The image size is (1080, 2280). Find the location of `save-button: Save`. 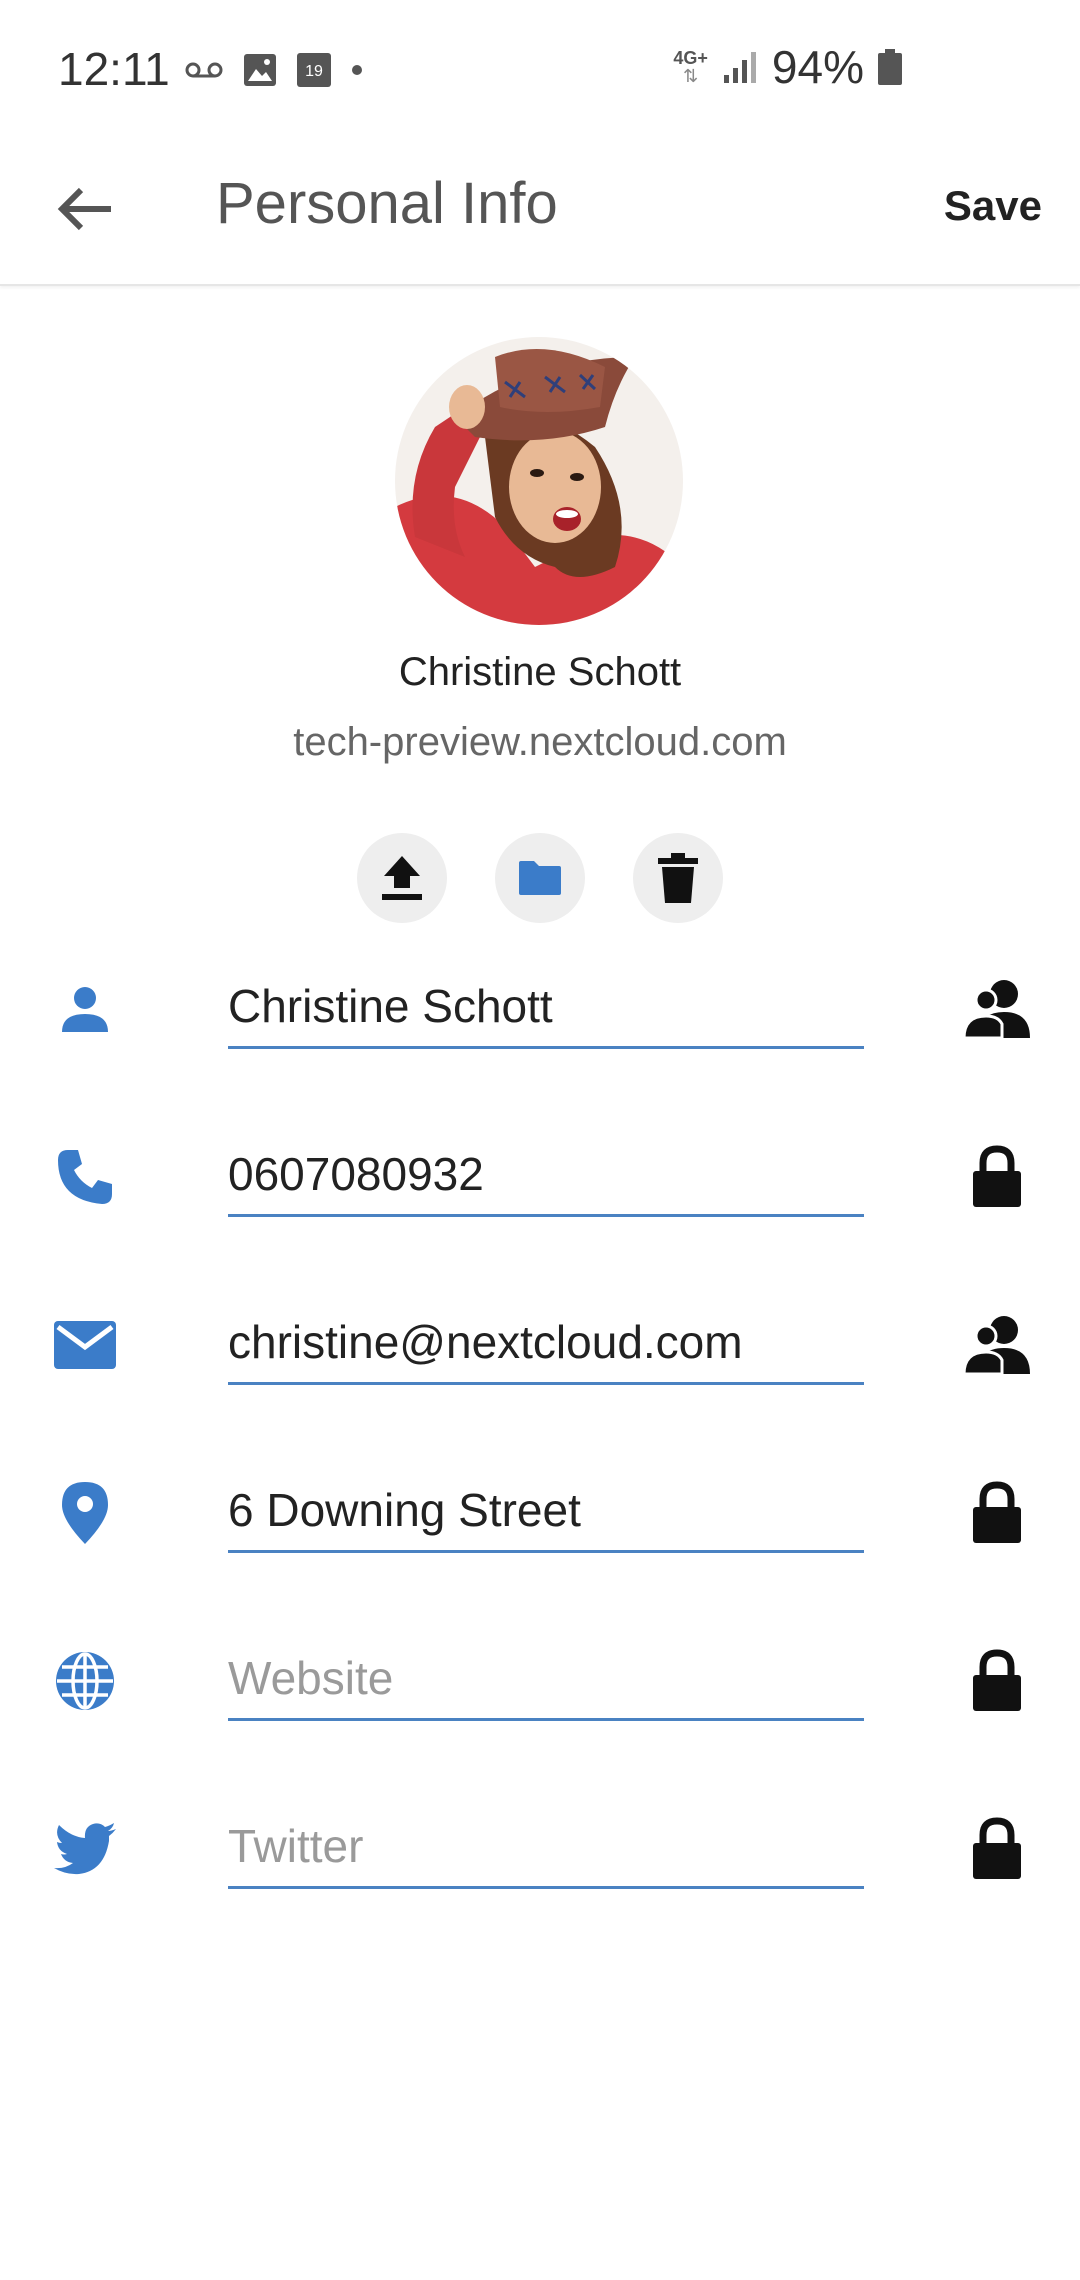

save-button: Save is located at coordinates (993, 206).